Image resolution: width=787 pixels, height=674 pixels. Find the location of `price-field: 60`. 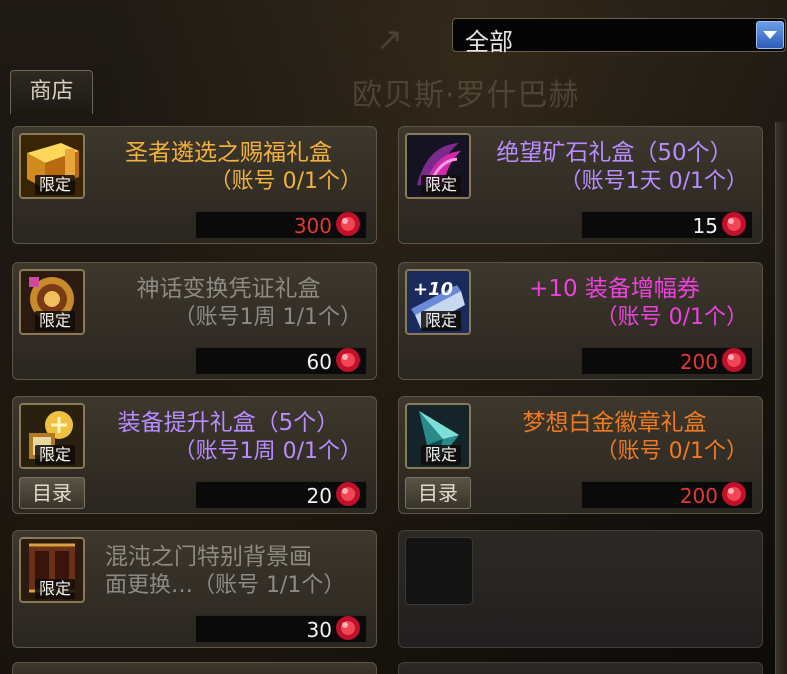

price-field: 60 is located at coordinates (281, 361).